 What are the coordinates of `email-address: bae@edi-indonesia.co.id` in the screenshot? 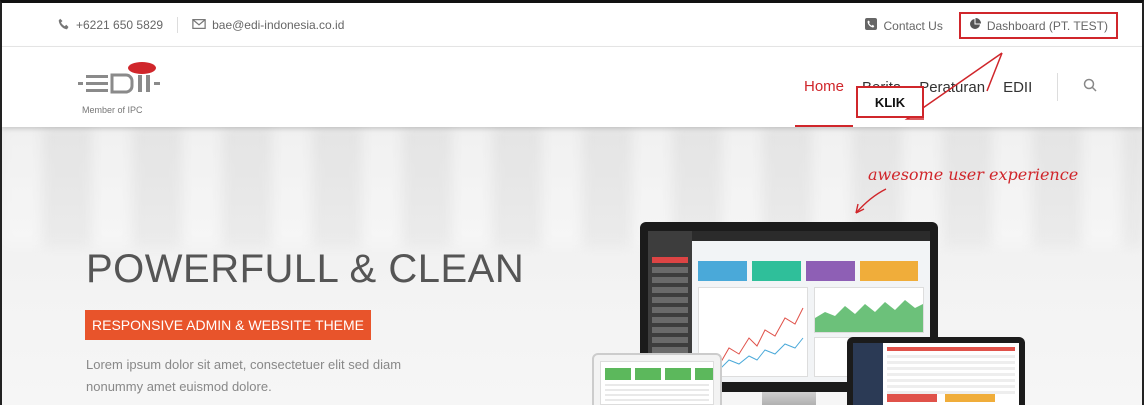 It's located at (278, 25).